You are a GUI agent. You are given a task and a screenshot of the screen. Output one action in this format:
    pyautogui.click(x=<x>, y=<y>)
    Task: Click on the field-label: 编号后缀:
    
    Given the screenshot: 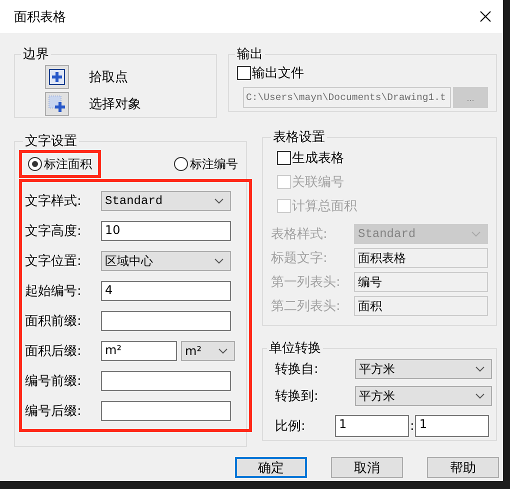 What is the action you would take?
    pyautogui.click(x=53, y=411)
    